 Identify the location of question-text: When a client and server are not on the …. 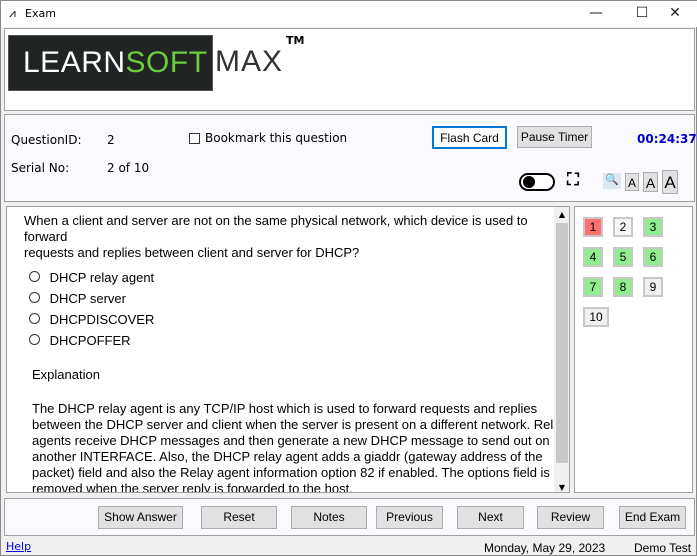
(276, 236).